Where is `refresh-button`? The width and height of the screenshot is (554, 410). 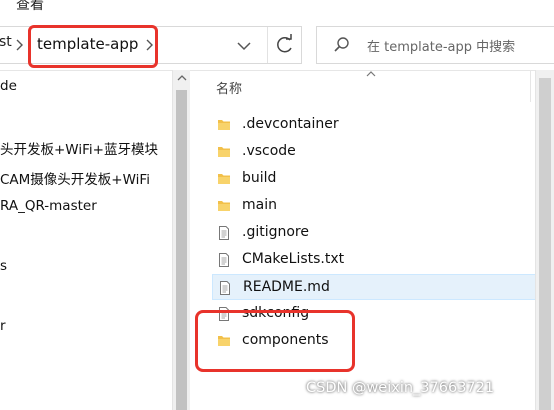
refresh-button is located at coordinates (284, 45).